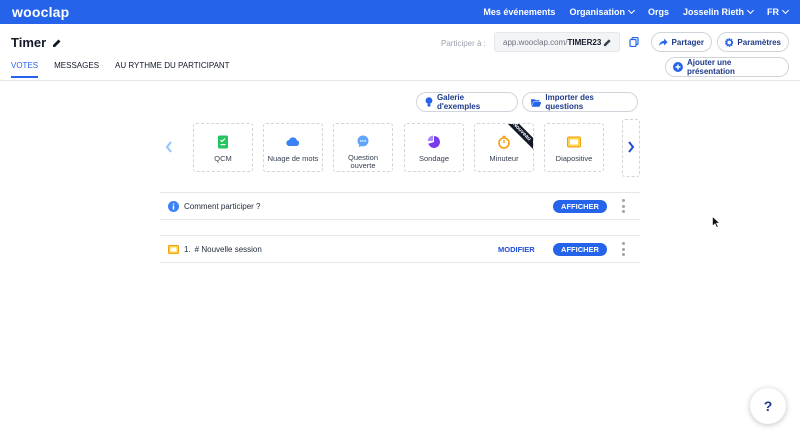  What do you see at coordinates (535, 42) in the screenshot?
I see `url-prefix: app.wooclap.com/` at bounding box center [535, 42].